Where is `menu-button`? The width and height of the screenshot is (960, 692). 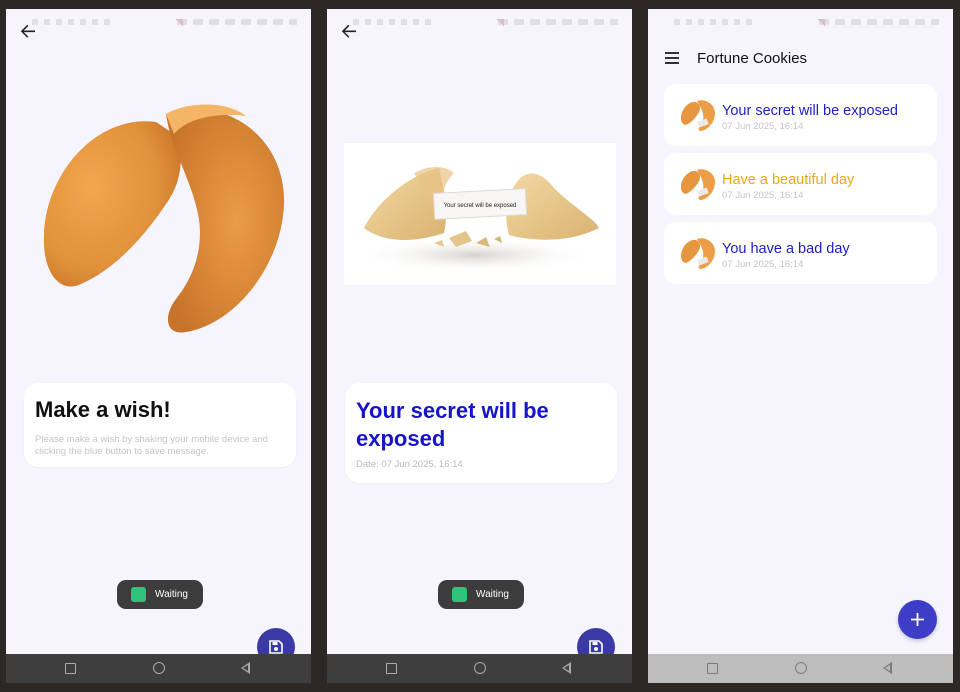
menu-button is located at coordinates (673, 58).